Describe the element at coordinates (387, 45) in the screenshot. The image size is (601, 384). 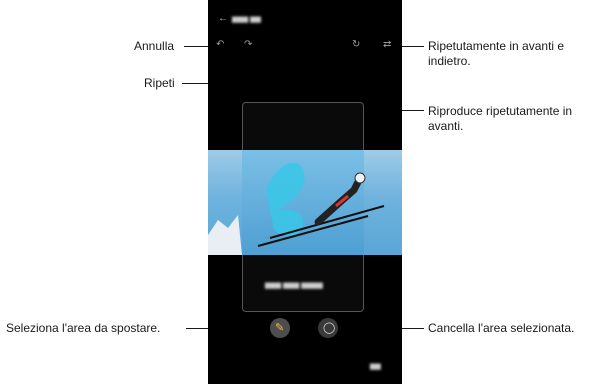
I see `bounce-icon: ⇄` at that location.